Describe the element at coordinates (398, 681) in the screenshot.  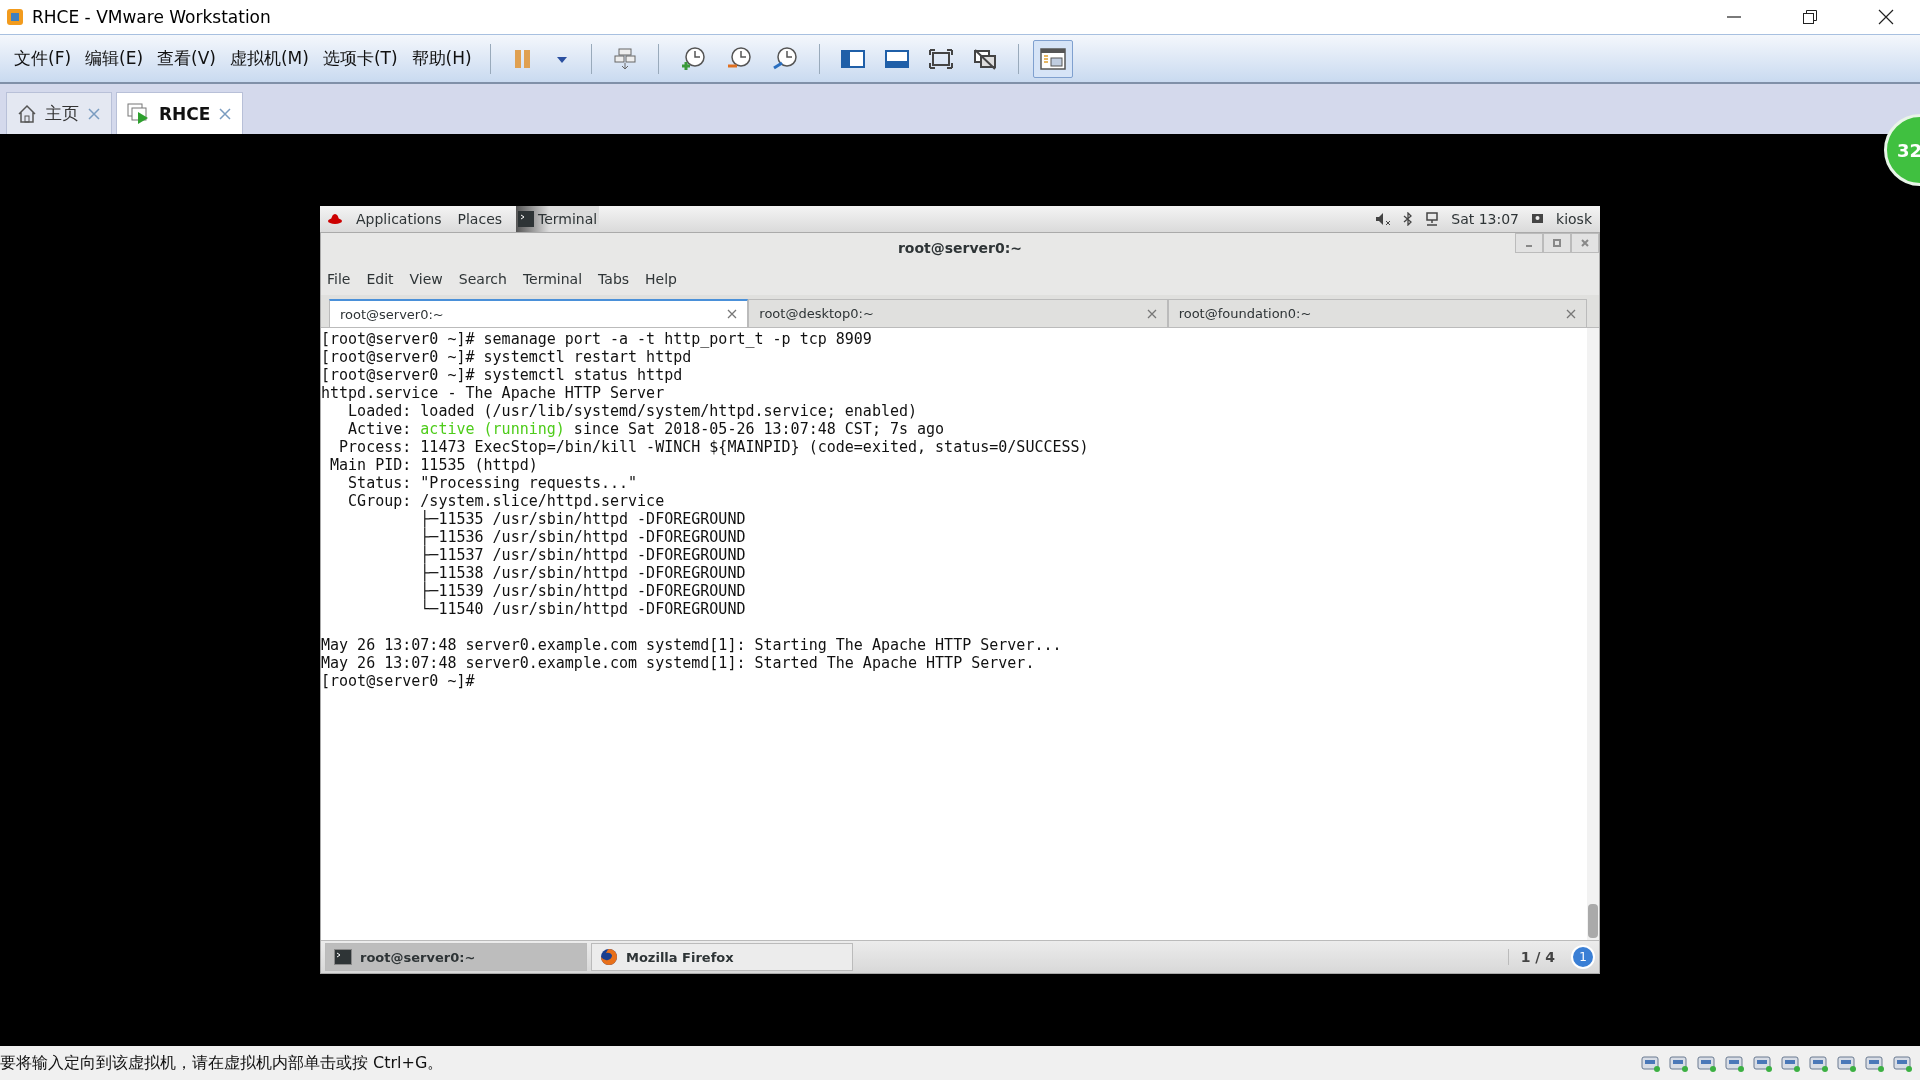
I see `terminal-line: [root@server0 ~]#` at that location.